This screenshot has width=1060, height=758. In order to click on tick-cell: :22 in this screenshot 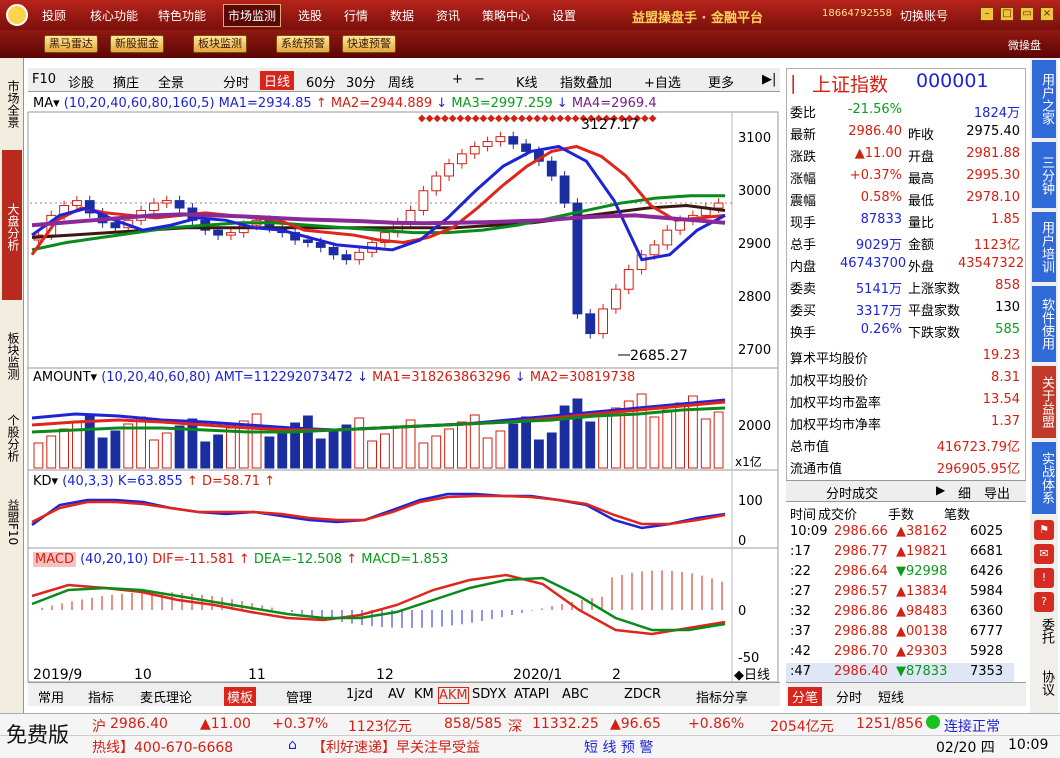, I will do `click(800, 571)`.